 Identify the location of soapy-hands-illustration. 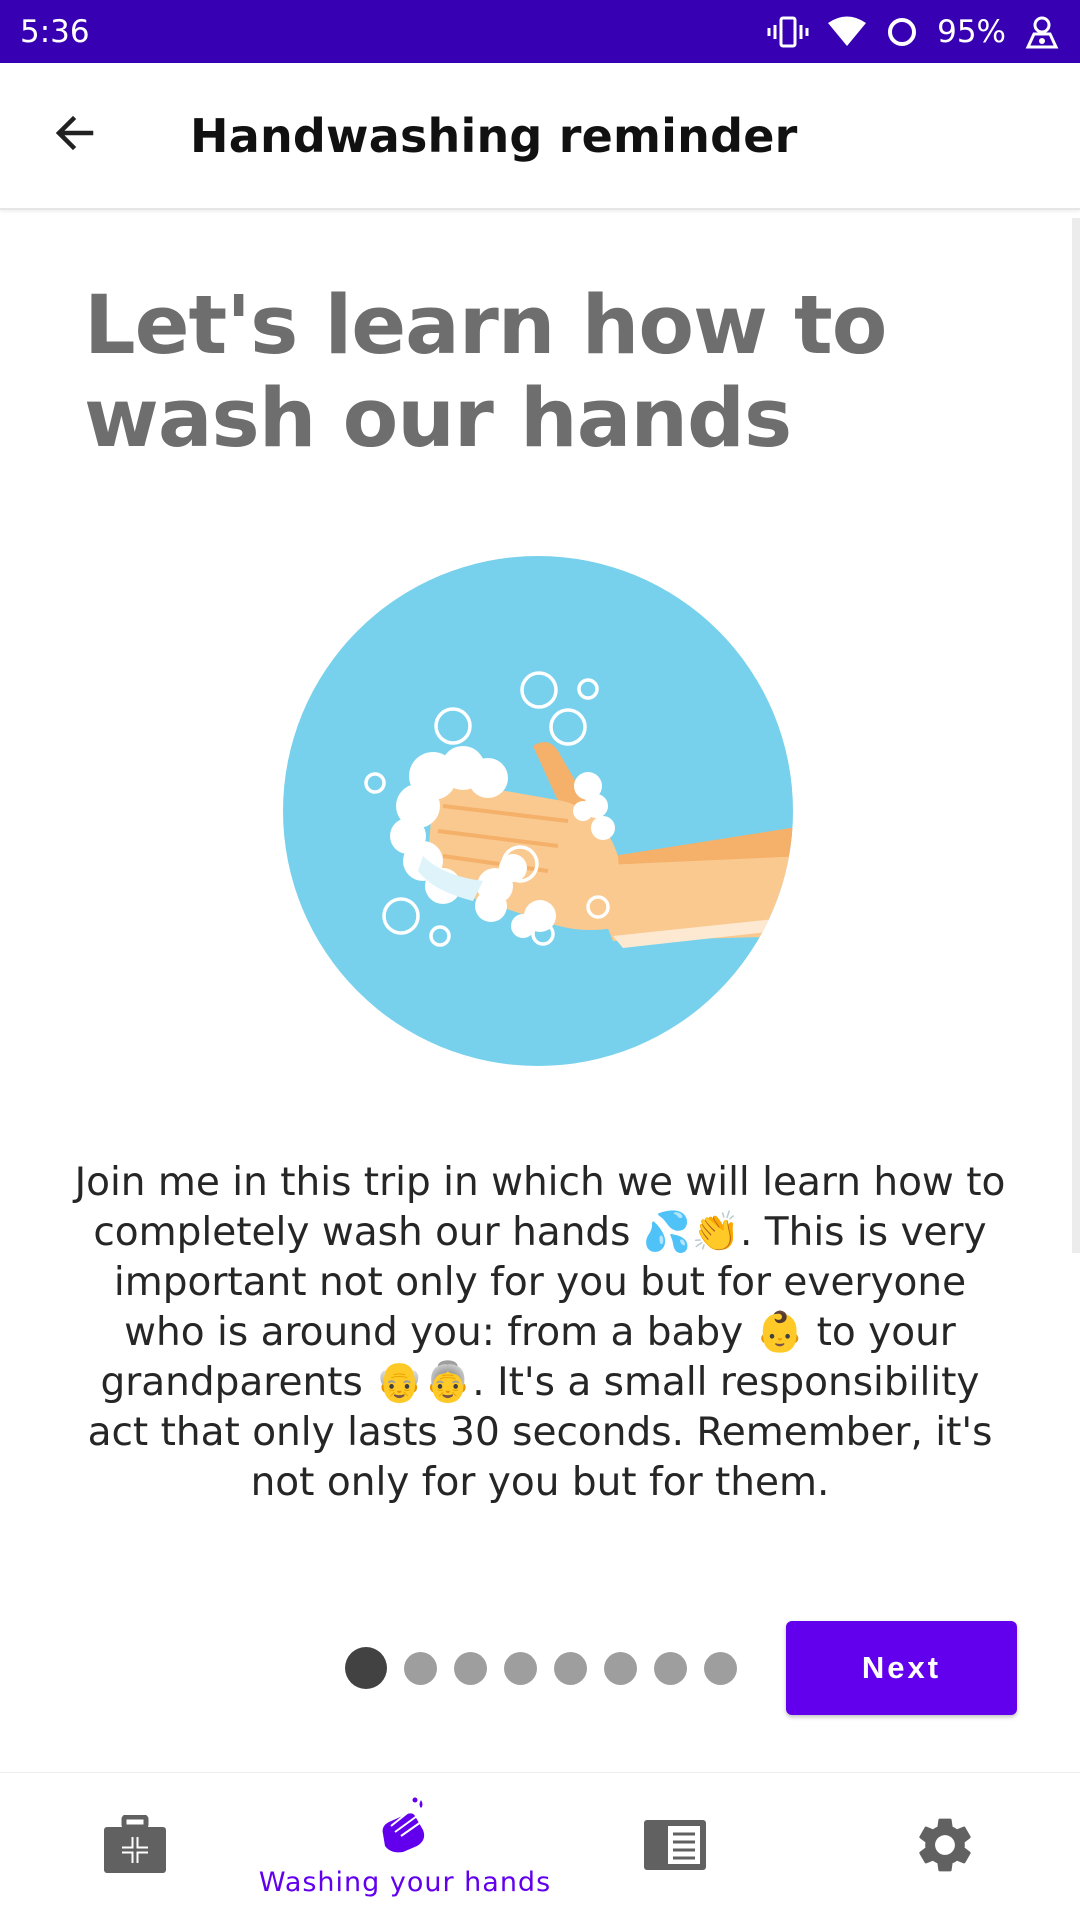
(538, 811).